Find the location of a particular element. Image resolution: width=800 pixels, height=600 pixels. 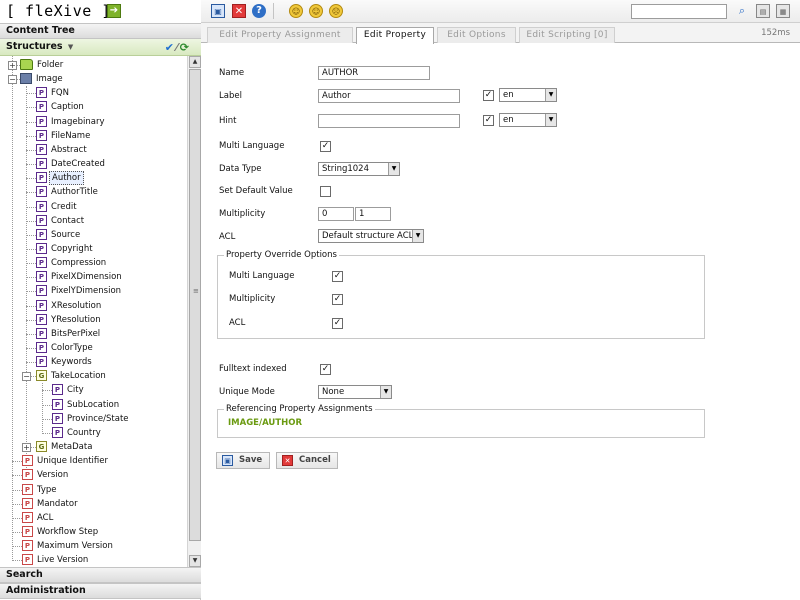

tree-node-version: P Version is located at coordinates (46, 475).